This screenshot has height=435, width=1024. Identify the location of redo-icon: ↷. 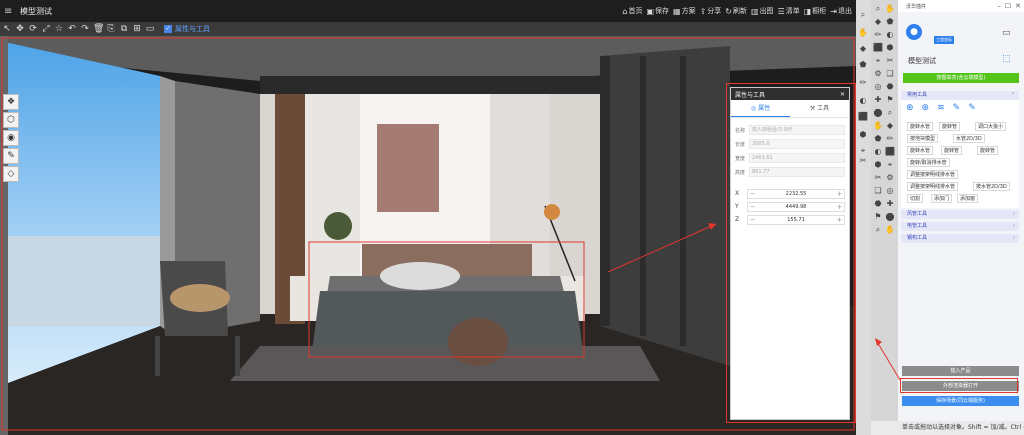
(85, 29).